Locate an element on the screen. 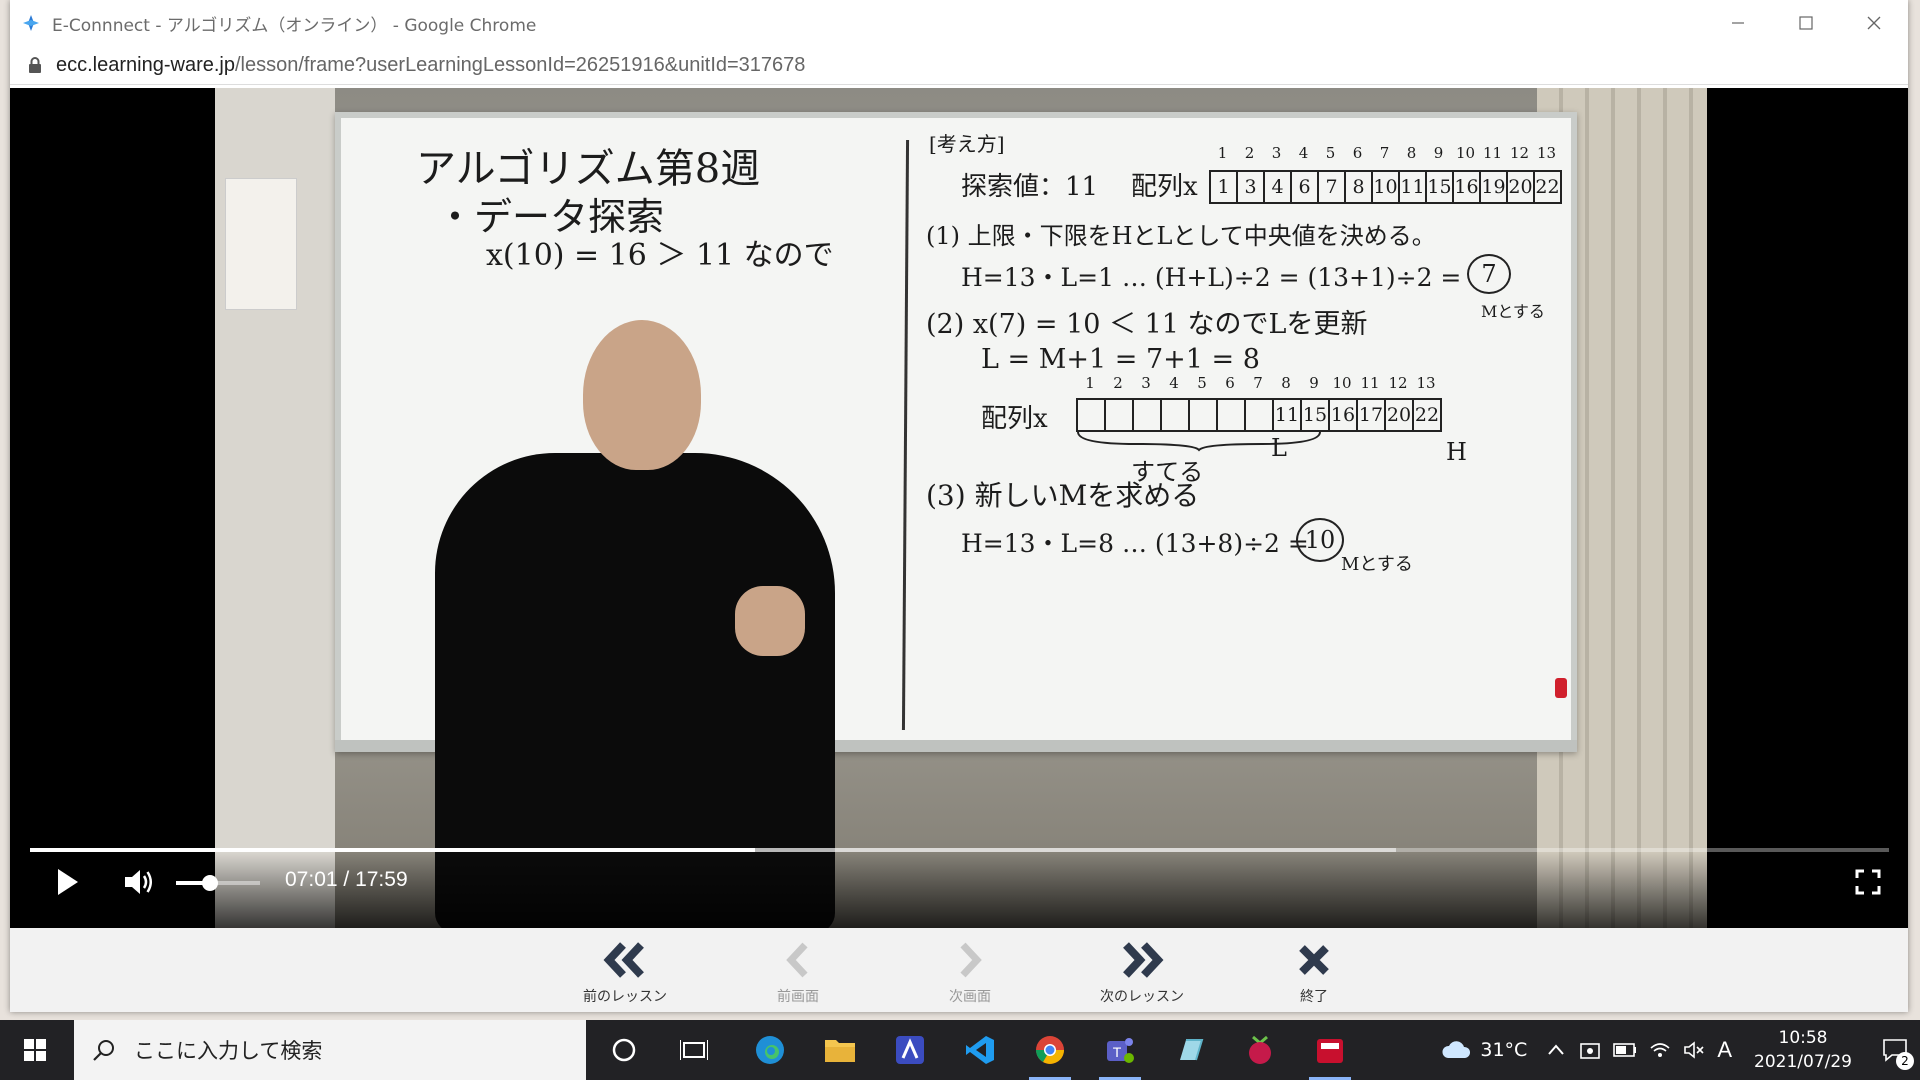  board-divider-line is located at coordinates (905, 435).